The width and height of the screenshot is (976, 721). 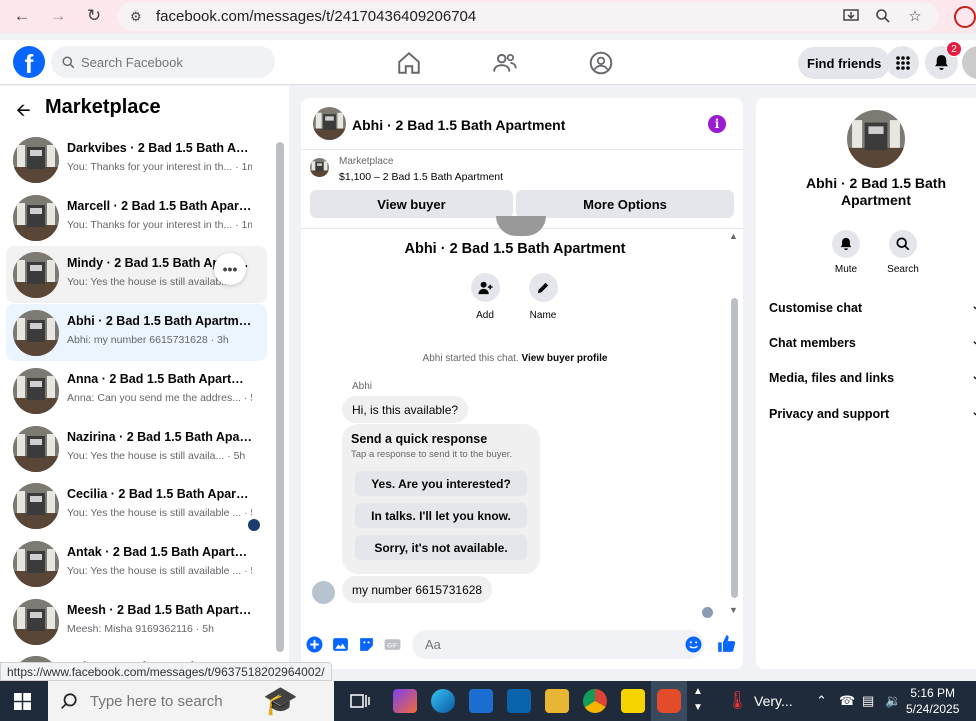 What do you see at coordinates (314, 644) in the screenshot?
I see `plus-icon` at bounding box center [314, 644].